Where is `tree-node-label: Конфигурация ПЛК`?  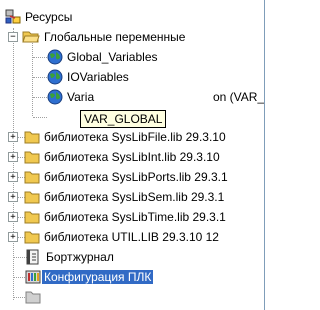
tree-node-label: Конфигурация ПЛК is located at coordinates (98, 277).